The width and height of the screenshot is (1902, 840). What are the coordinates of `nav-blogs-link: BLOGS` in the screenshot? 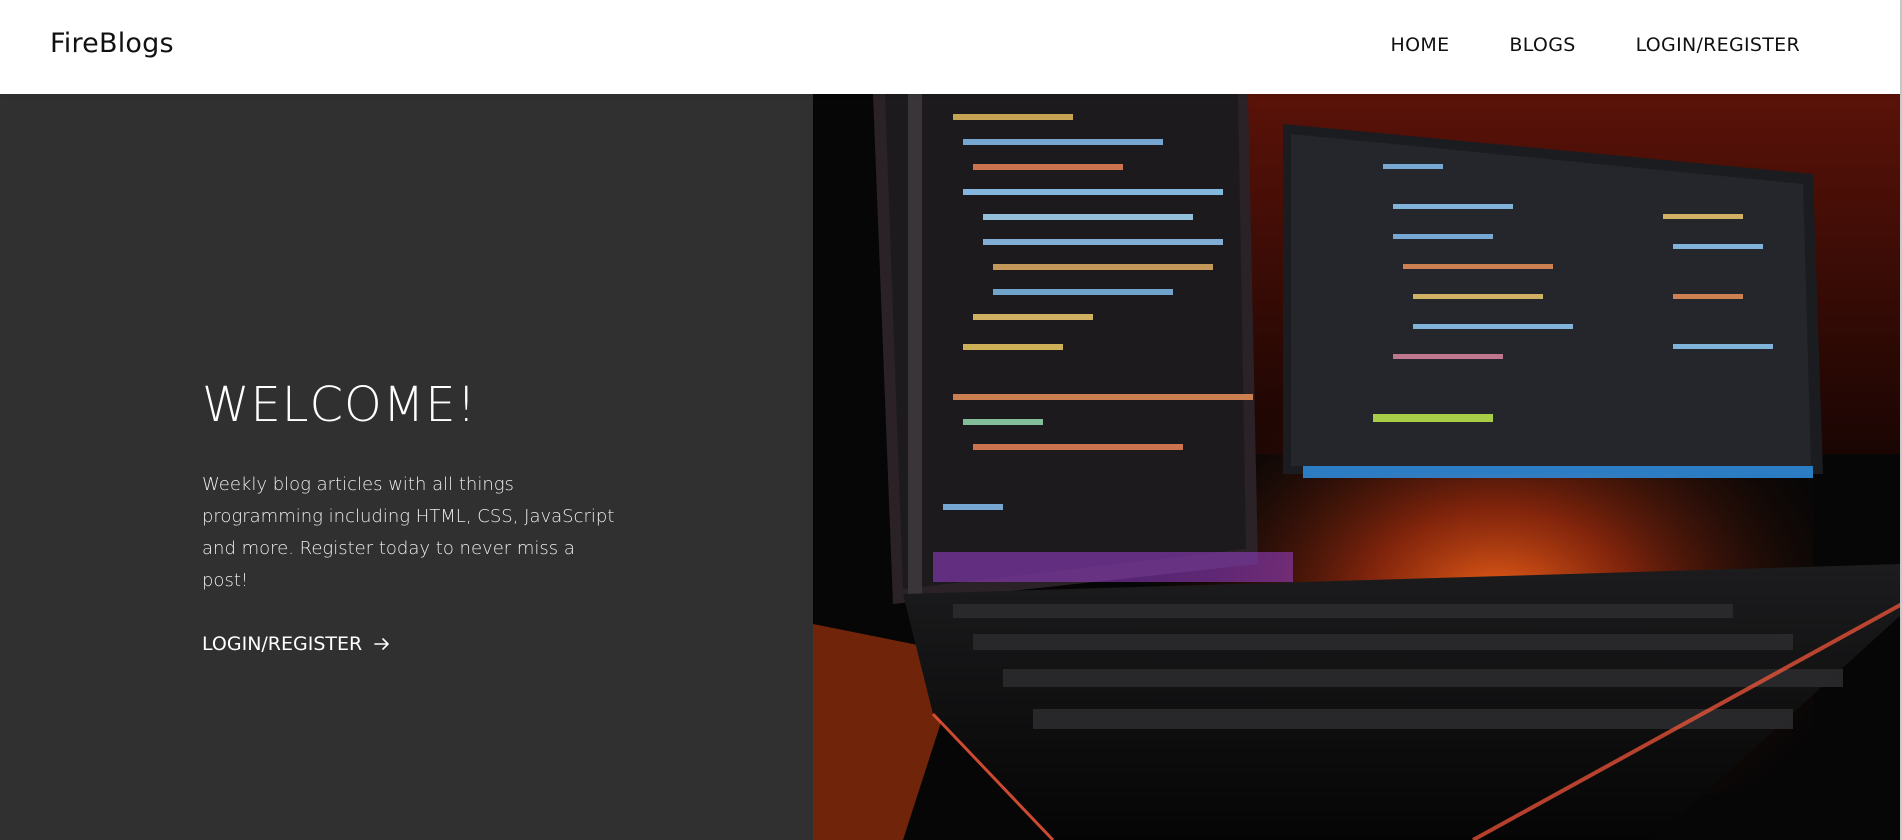 It's located at (1542, 45).